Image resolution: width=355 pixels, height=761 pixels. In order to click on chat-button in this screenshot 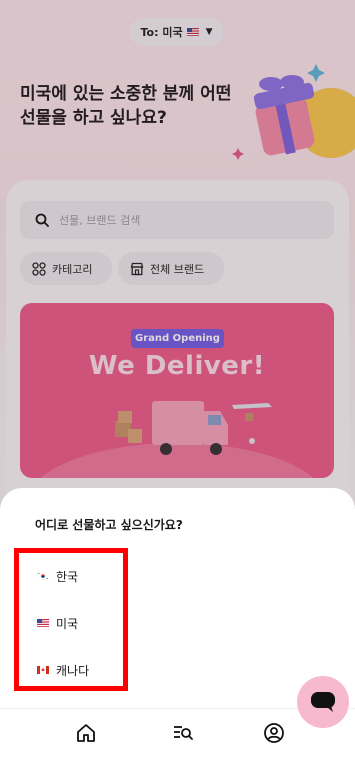, I will do `click(323, 702)`.